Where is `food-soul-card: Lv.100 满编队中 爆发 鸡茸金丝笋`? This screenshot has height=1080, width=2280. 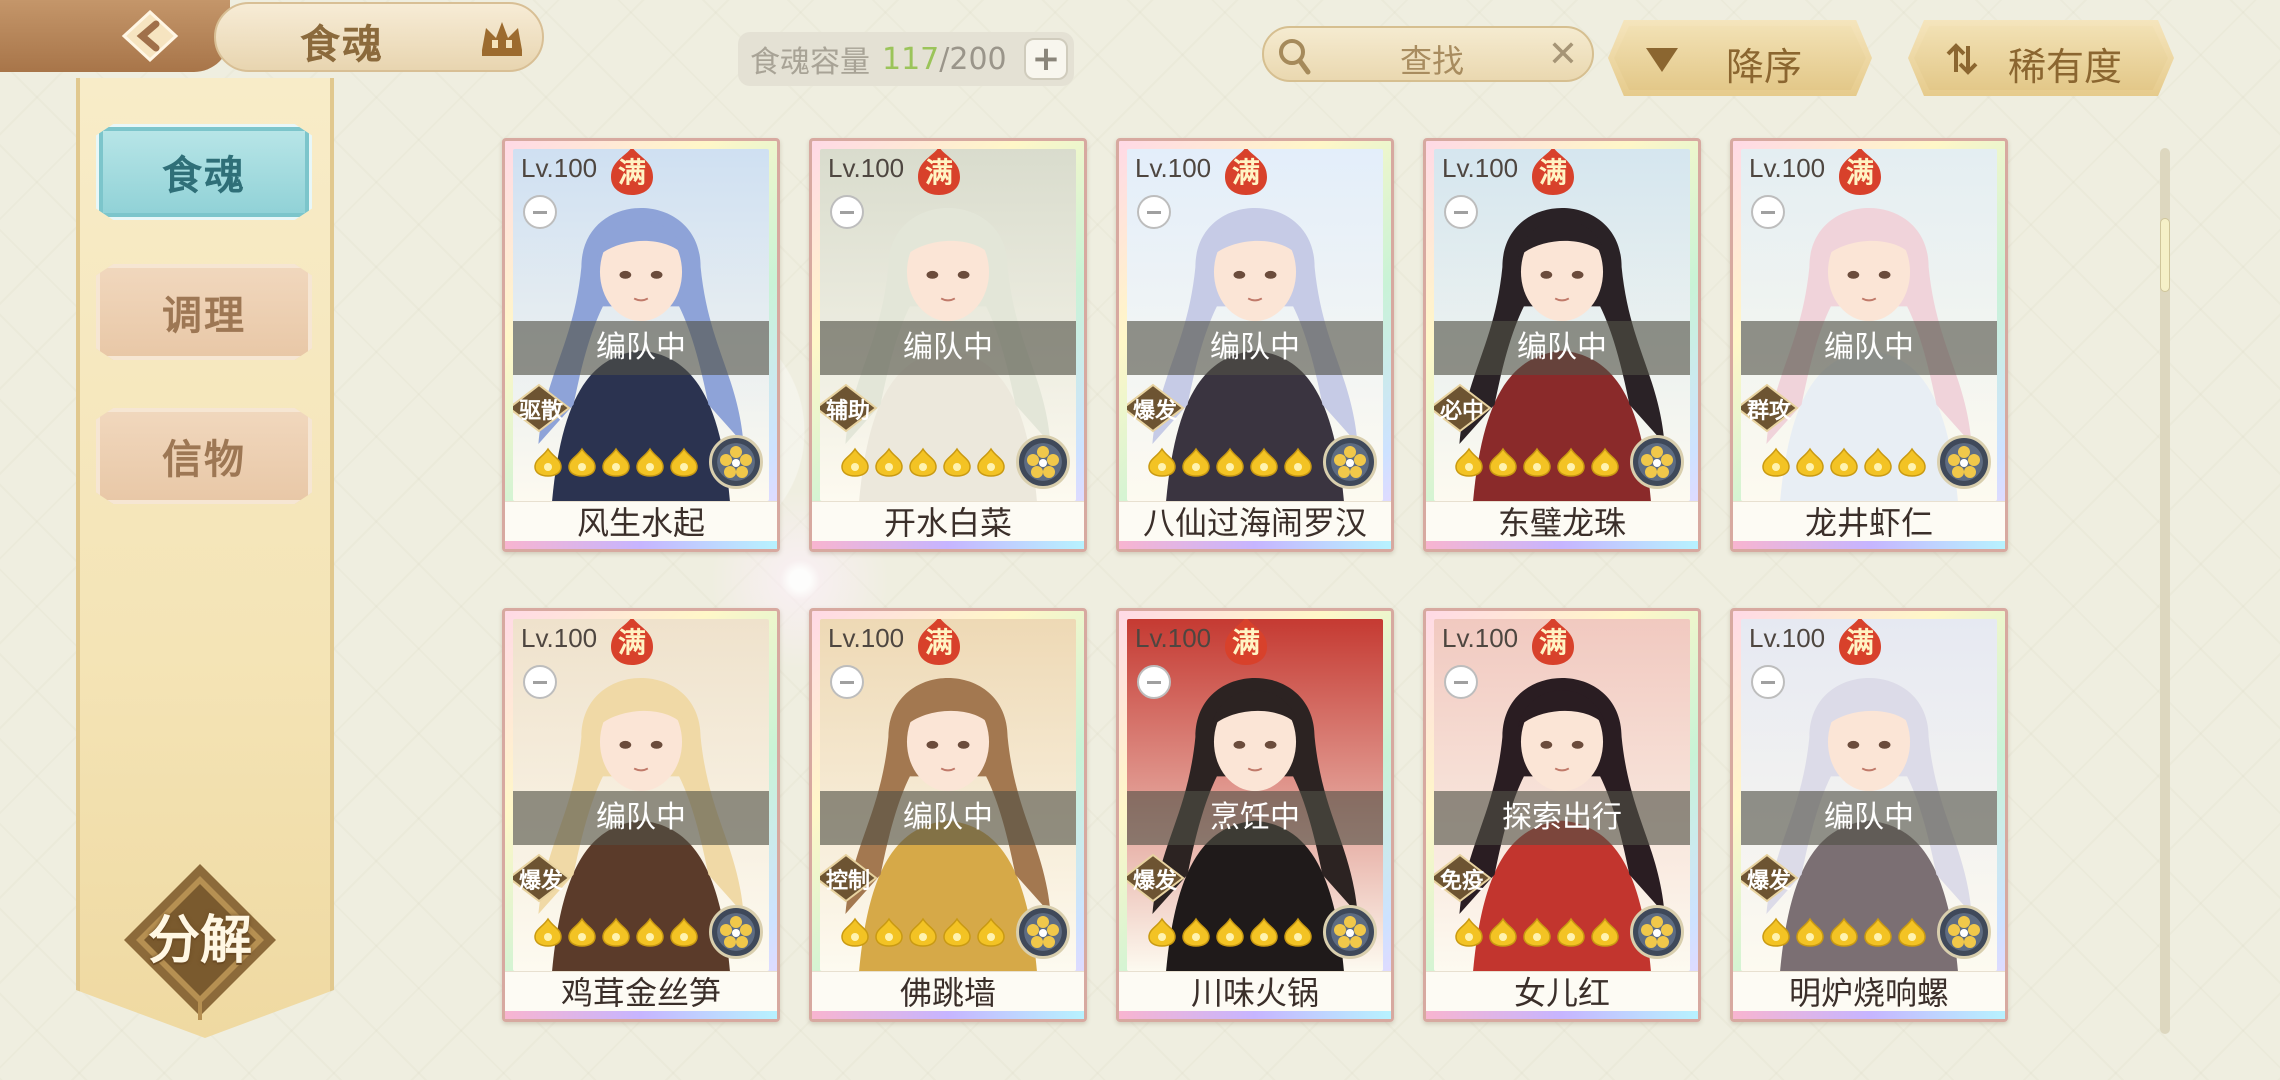
food-soul-card: Lv.100 满编队中 爆发 鸡茸金丝笋 is located at coordinates (641, 815).